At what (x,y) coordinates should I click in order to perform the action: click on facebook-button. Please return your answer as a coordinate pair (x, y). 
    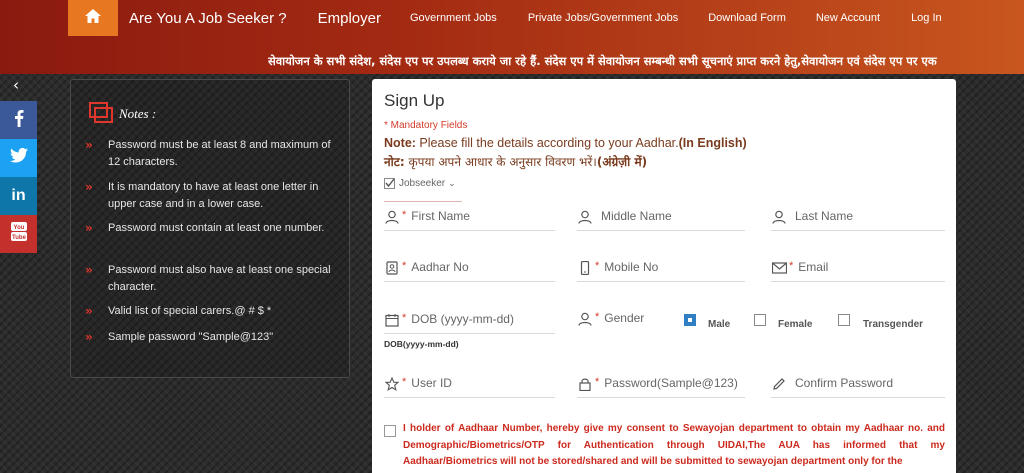
    Looking at the image, I should click on (18, 120).